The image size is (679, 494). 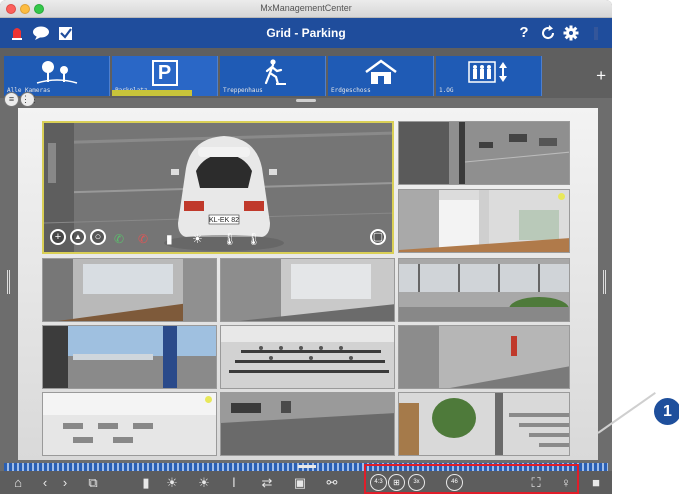 I want to click on trees-icon, so click(x=56, y=72).